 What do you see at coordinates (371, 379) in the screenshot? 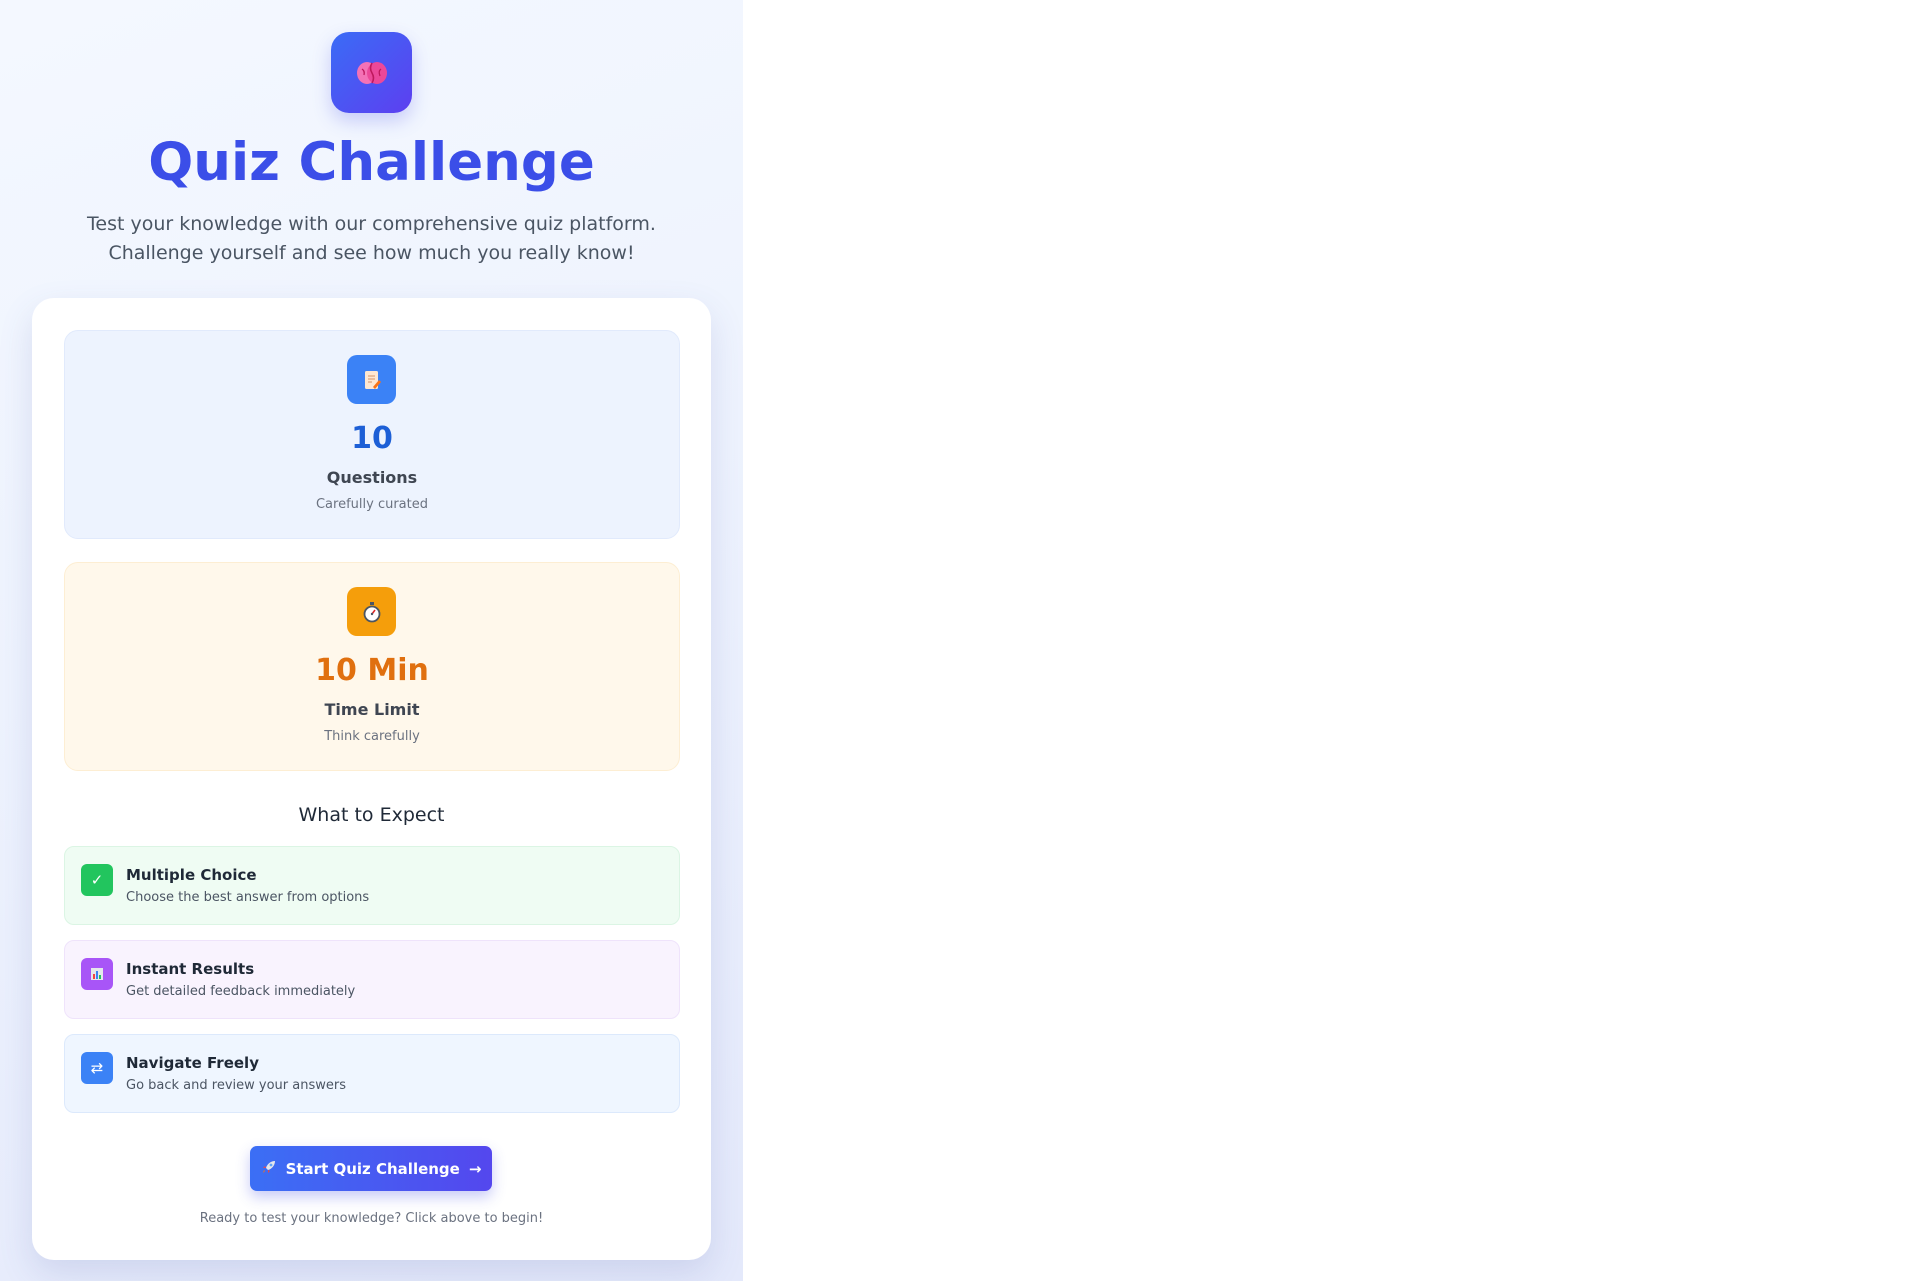
I see `memo-icon` at bounding box center [371, 379].